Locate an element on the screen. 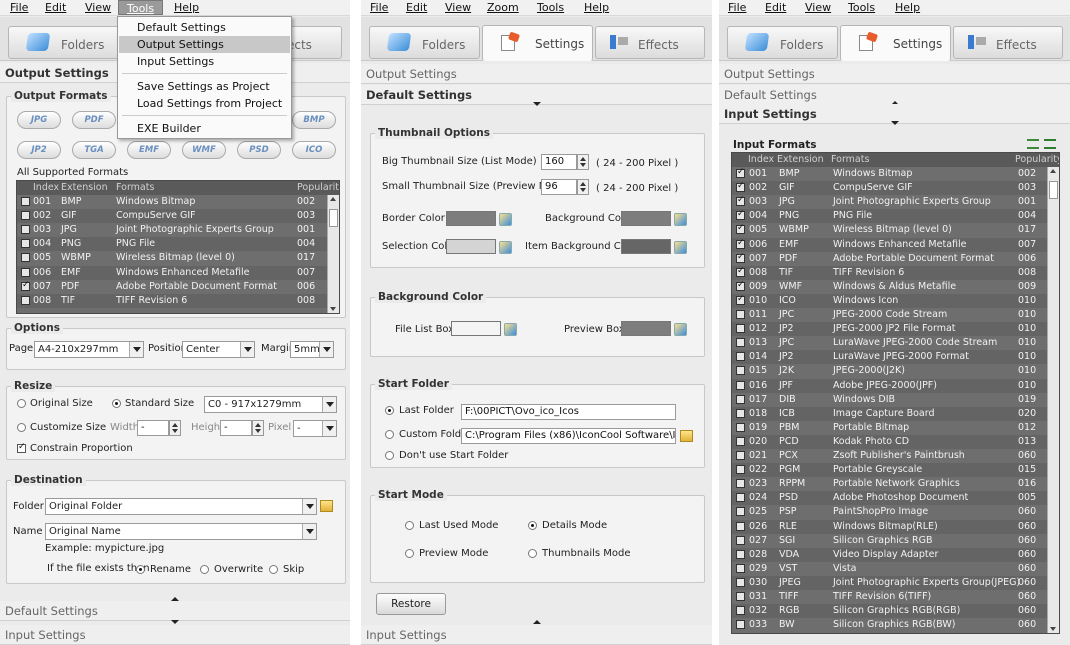  background-color-swatch is located at coordinates (646, 218).